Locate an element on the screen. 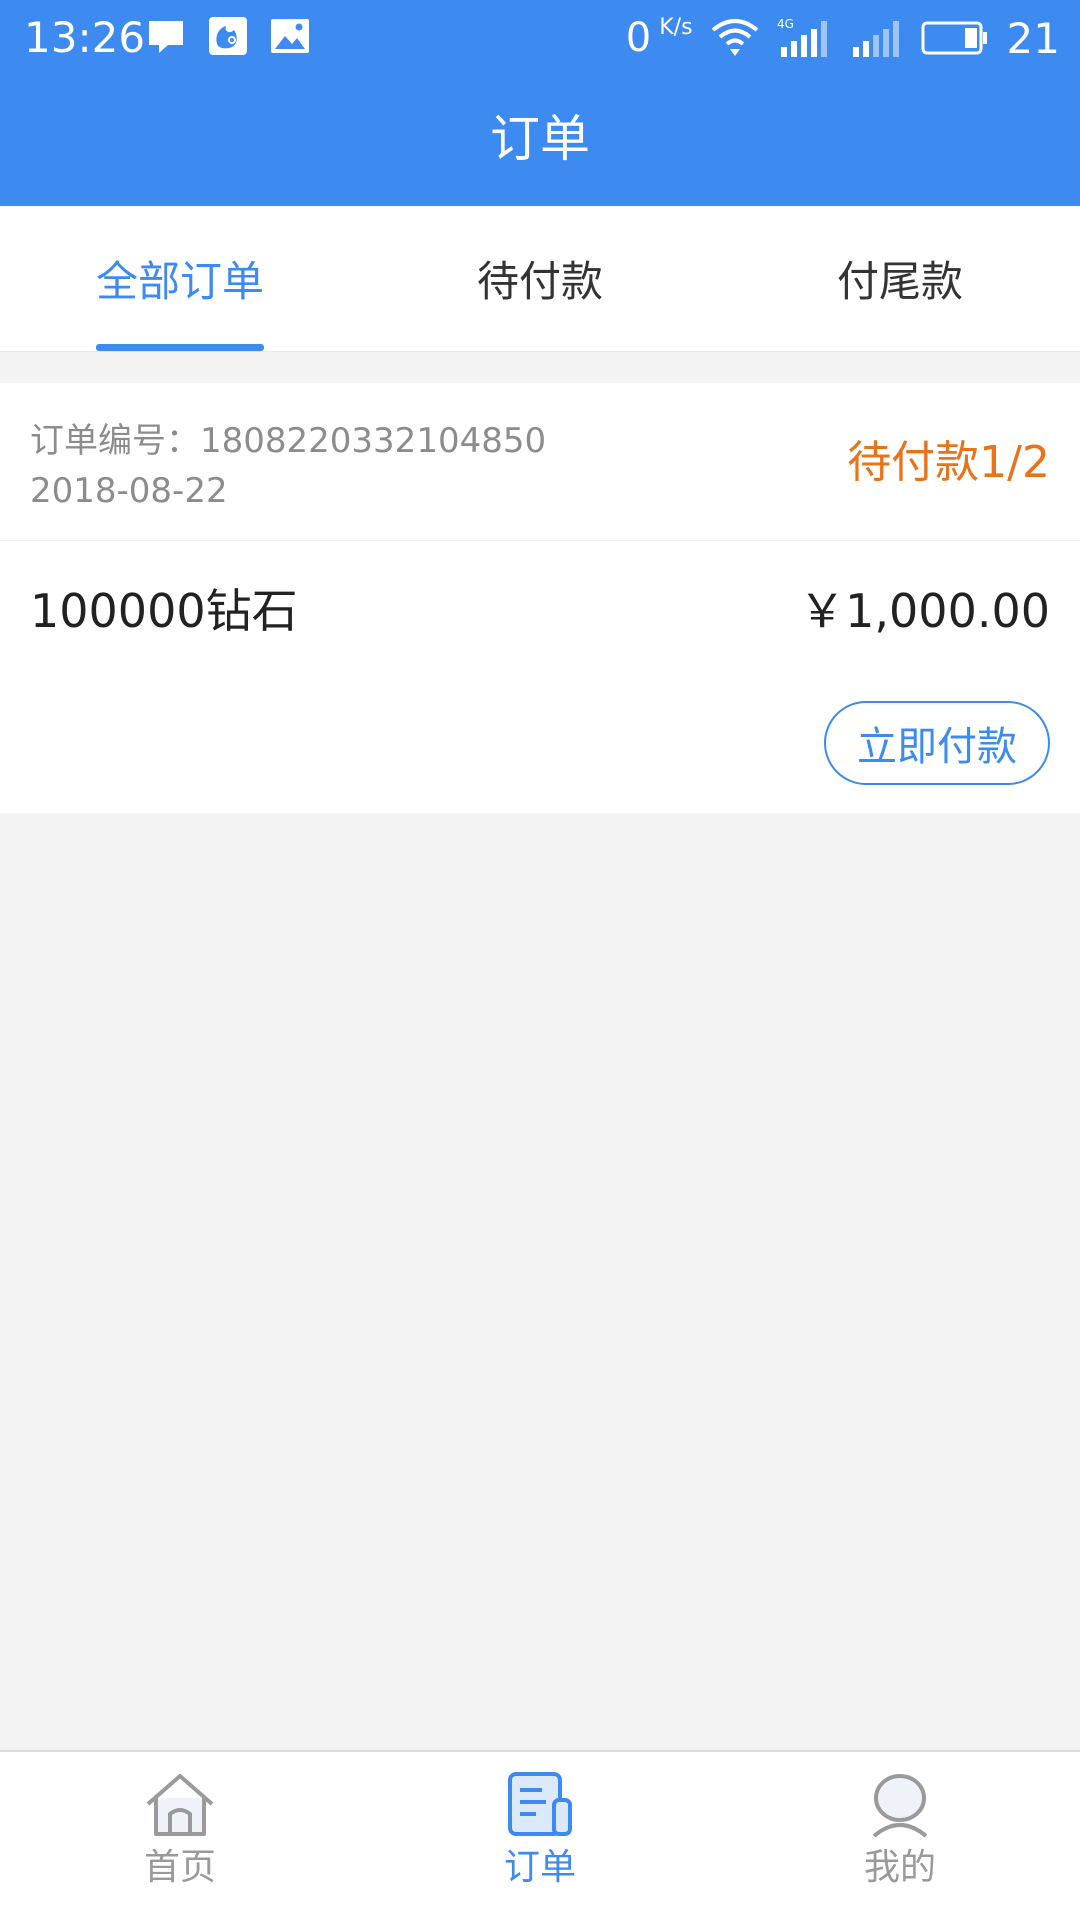  order-body: 100000钻石 ￥1,000.00 立即付款 is located at coordinates (540, 677).